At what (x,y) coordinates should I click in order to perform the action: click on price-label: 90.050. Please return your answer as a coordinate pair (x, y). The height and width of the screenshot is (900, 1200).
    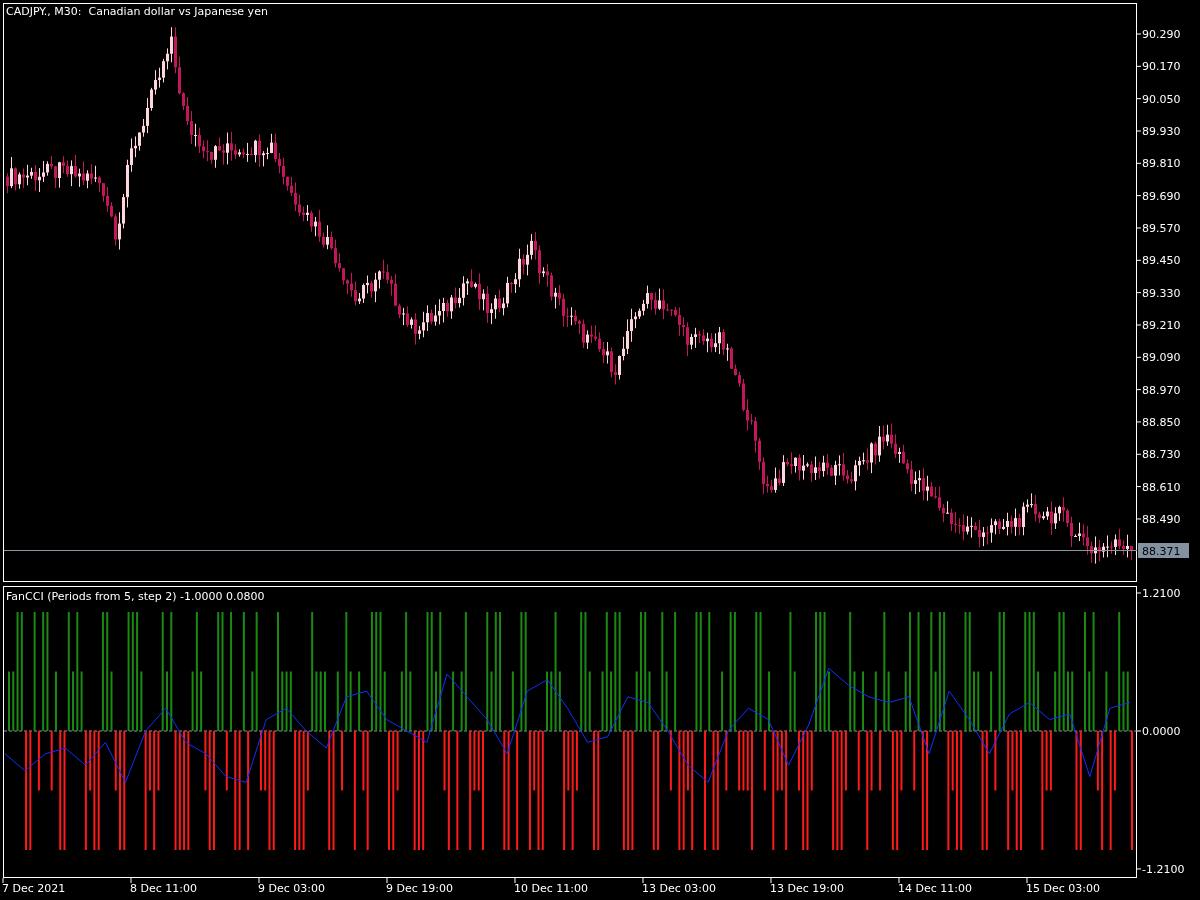
    Looking at the image, I should click on (1161, 99).